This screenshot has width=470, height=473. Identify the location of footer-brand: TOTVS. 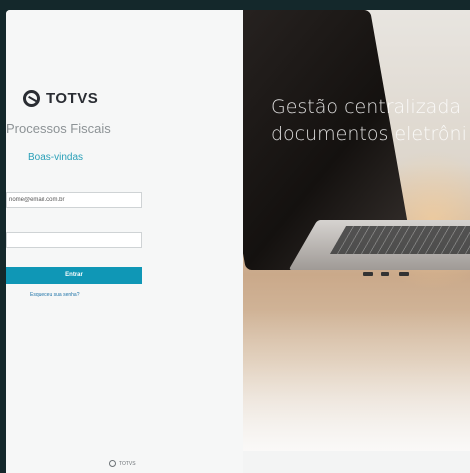
(122, 463).